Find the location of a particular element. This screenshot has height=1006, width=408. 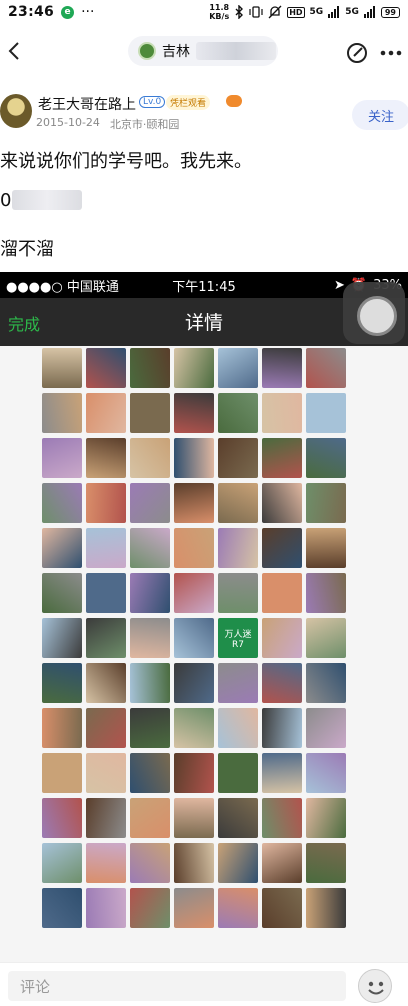

assistive-touch-icon is located at coordinates (374, 313).